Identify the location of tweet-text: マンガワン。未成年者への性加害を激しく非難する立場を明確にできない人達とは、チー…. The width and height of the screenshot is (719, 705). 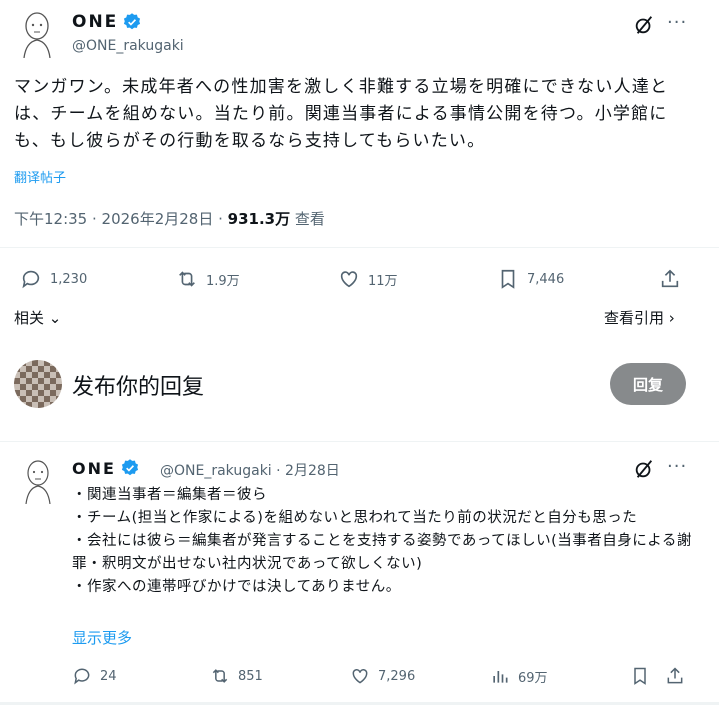
(341, 114).